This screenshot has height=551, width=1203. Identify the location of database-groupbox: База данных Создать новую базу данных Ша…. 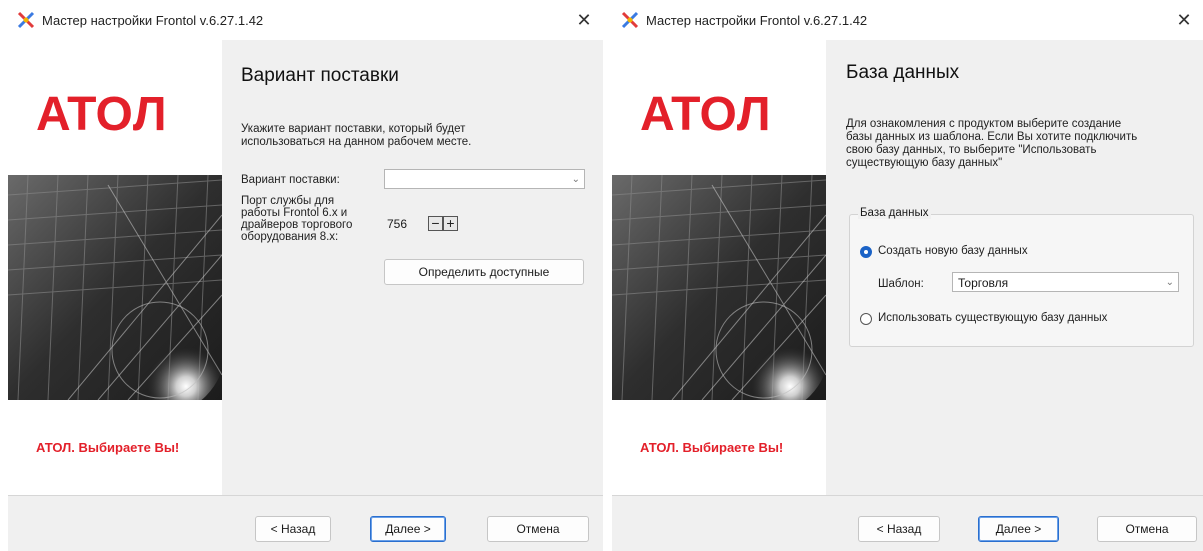
(1021, 277).